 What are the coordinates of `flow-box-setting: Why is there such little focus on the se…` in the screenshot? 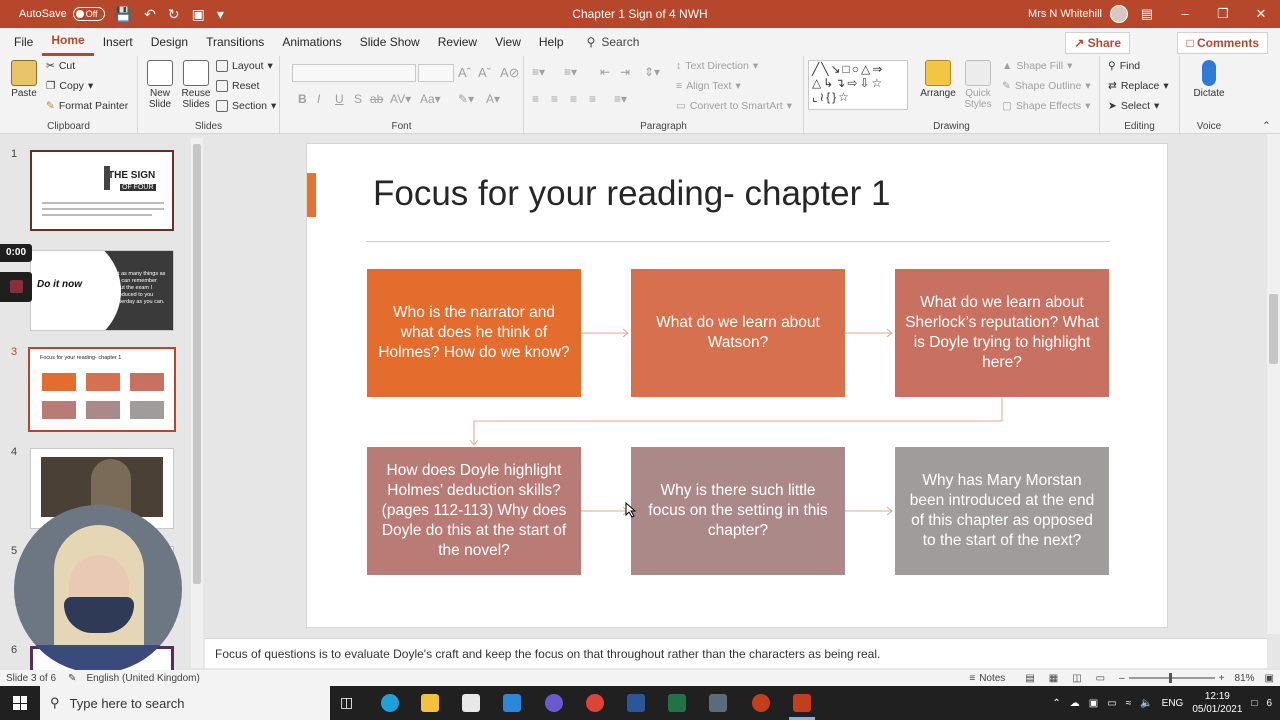 It's located at (738, 511).